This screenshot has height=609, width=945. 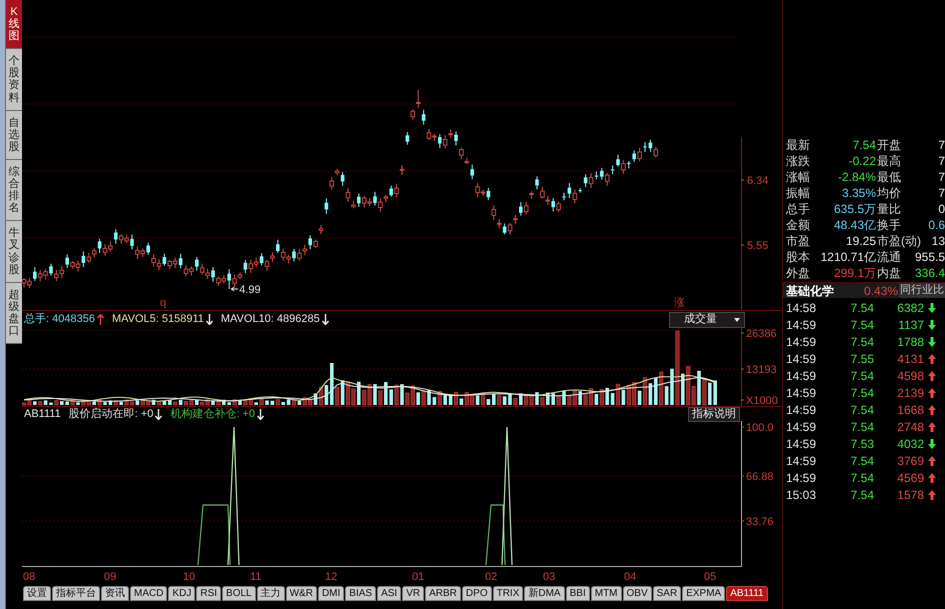 What do you see at coordinates (149, 593) in the screenshot?
I see `indicator-tab: MACD` at bounding box center [149, 593].